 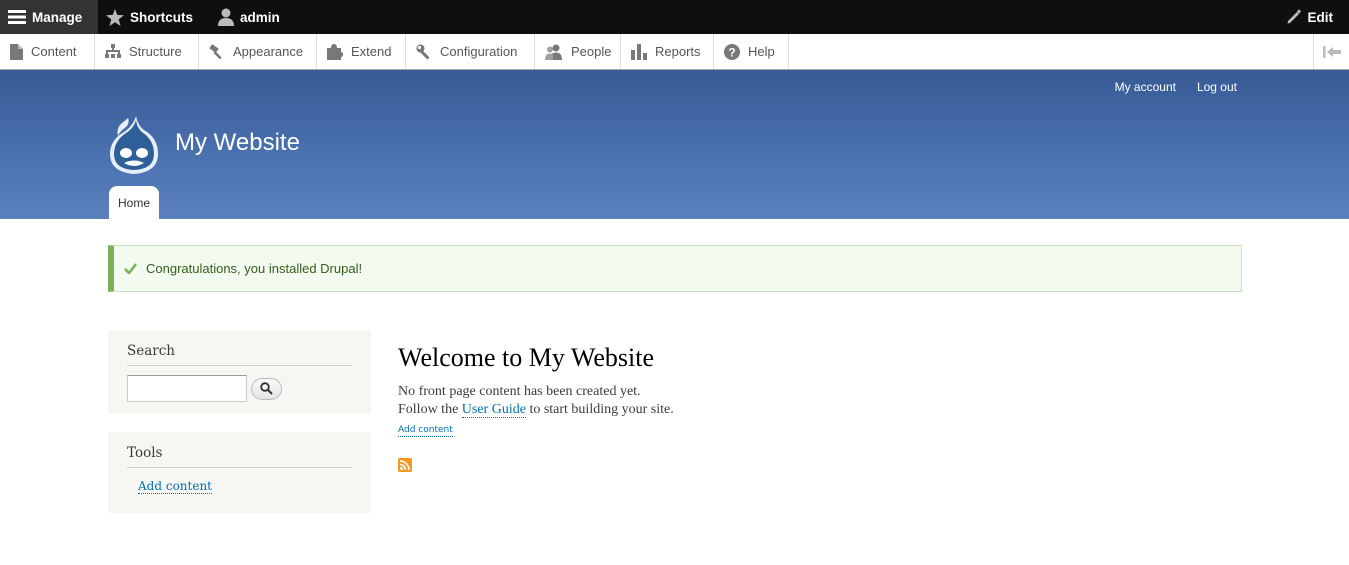 I want to click on secondary-menu: My account Log out, so click(x=1176, y=87).